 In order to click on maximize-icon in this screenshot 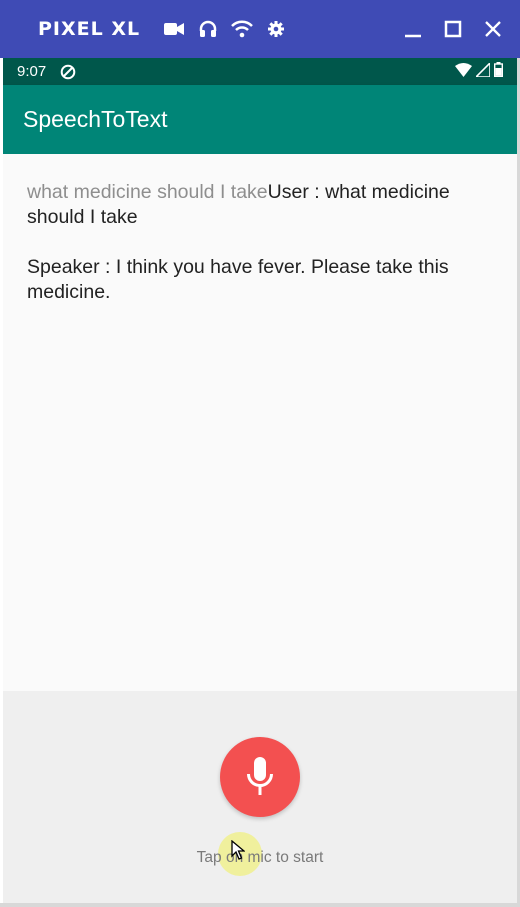, I will do `click(453, 29)`.